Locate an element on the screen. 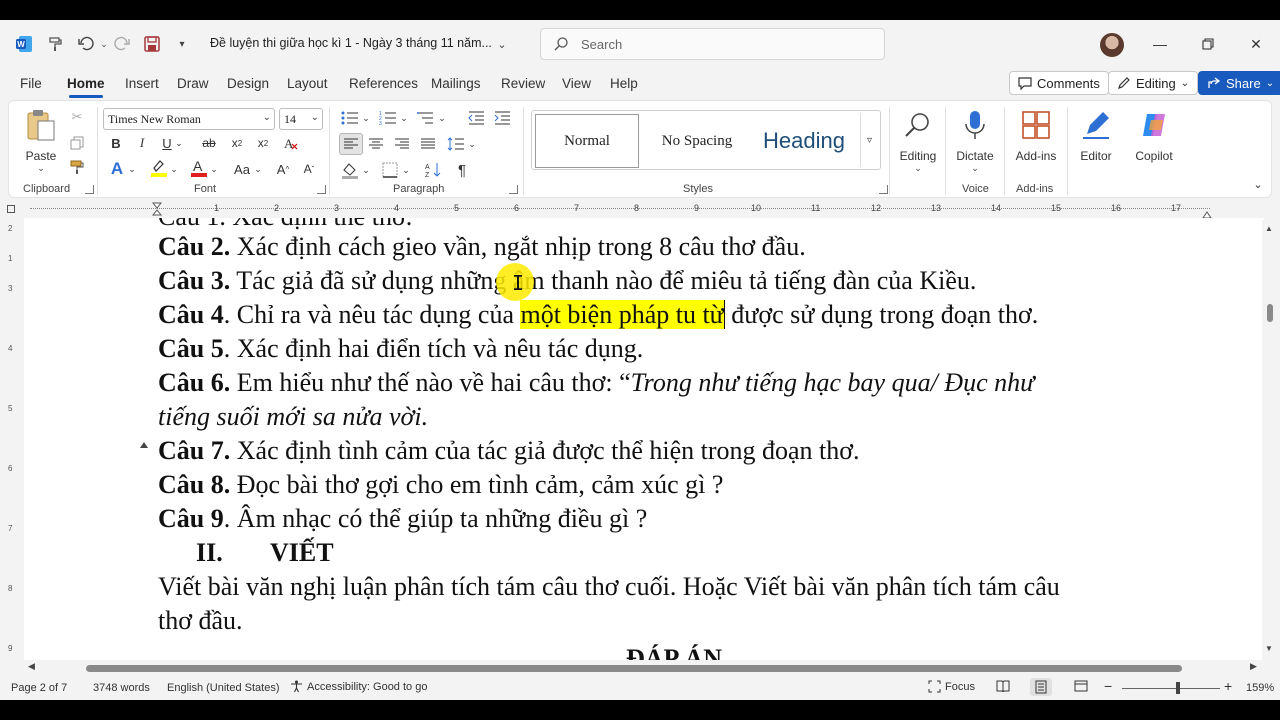 The width and height of the screenshot is (1280, 720). style-no-spacing: No Spacing is located at coordinates (697, 141).